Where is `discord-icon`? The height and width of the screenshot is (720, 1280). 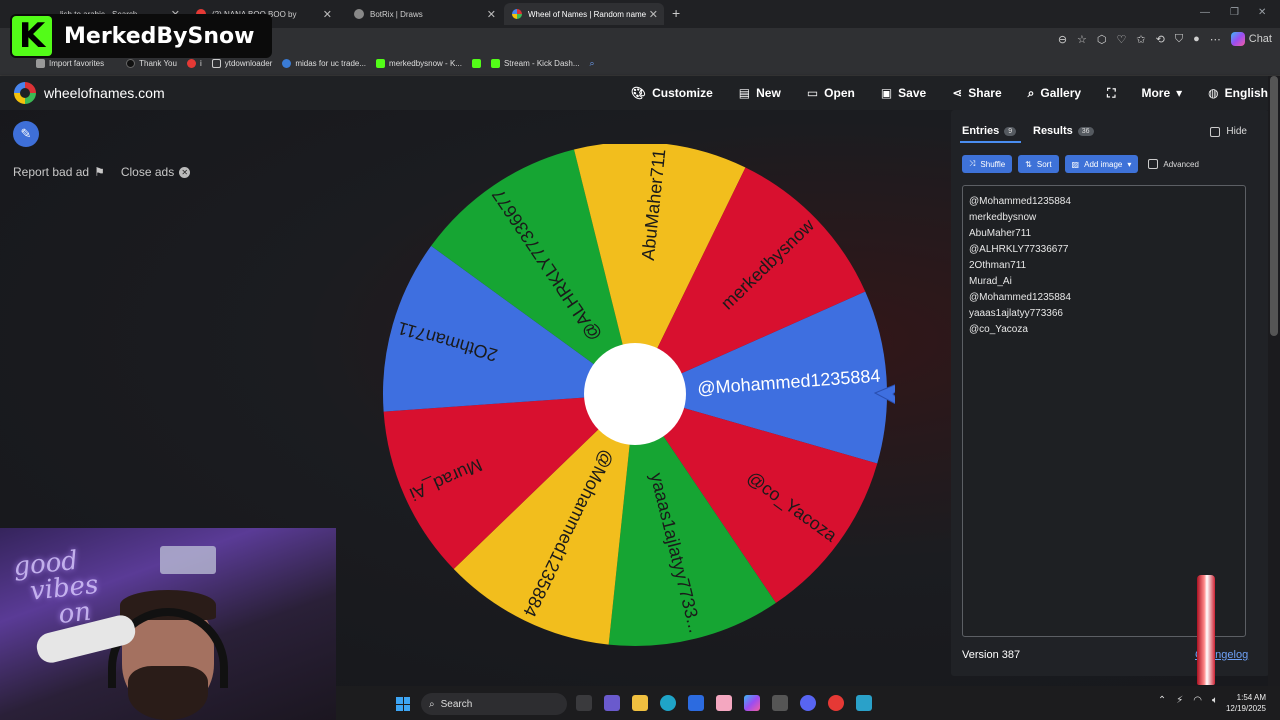 discord-icon is located at coordinates (808, 703).